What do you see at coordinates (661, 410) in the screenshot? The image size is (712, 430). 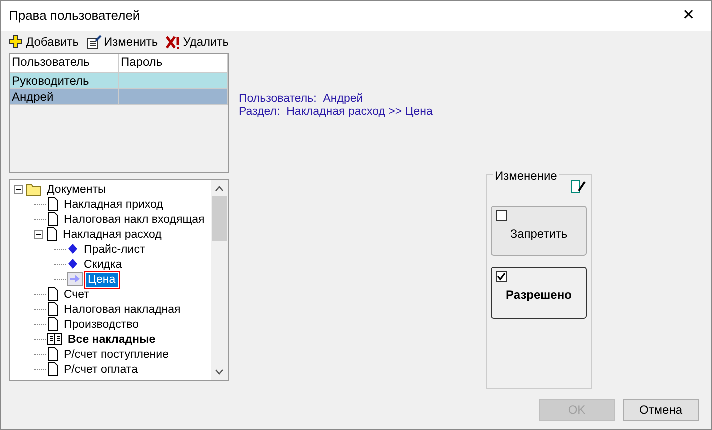 I see `dialog-button: Отмена` at bounding box center [661, 410].